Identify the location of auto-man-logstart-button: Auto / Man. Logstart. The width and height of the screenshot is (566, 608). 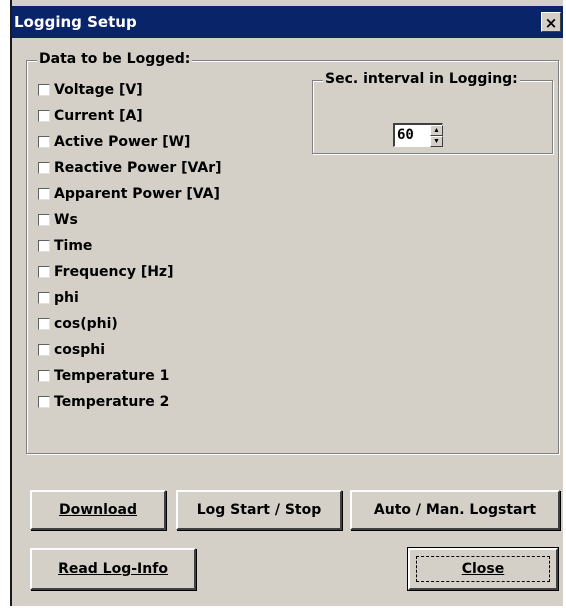
(455, 510).